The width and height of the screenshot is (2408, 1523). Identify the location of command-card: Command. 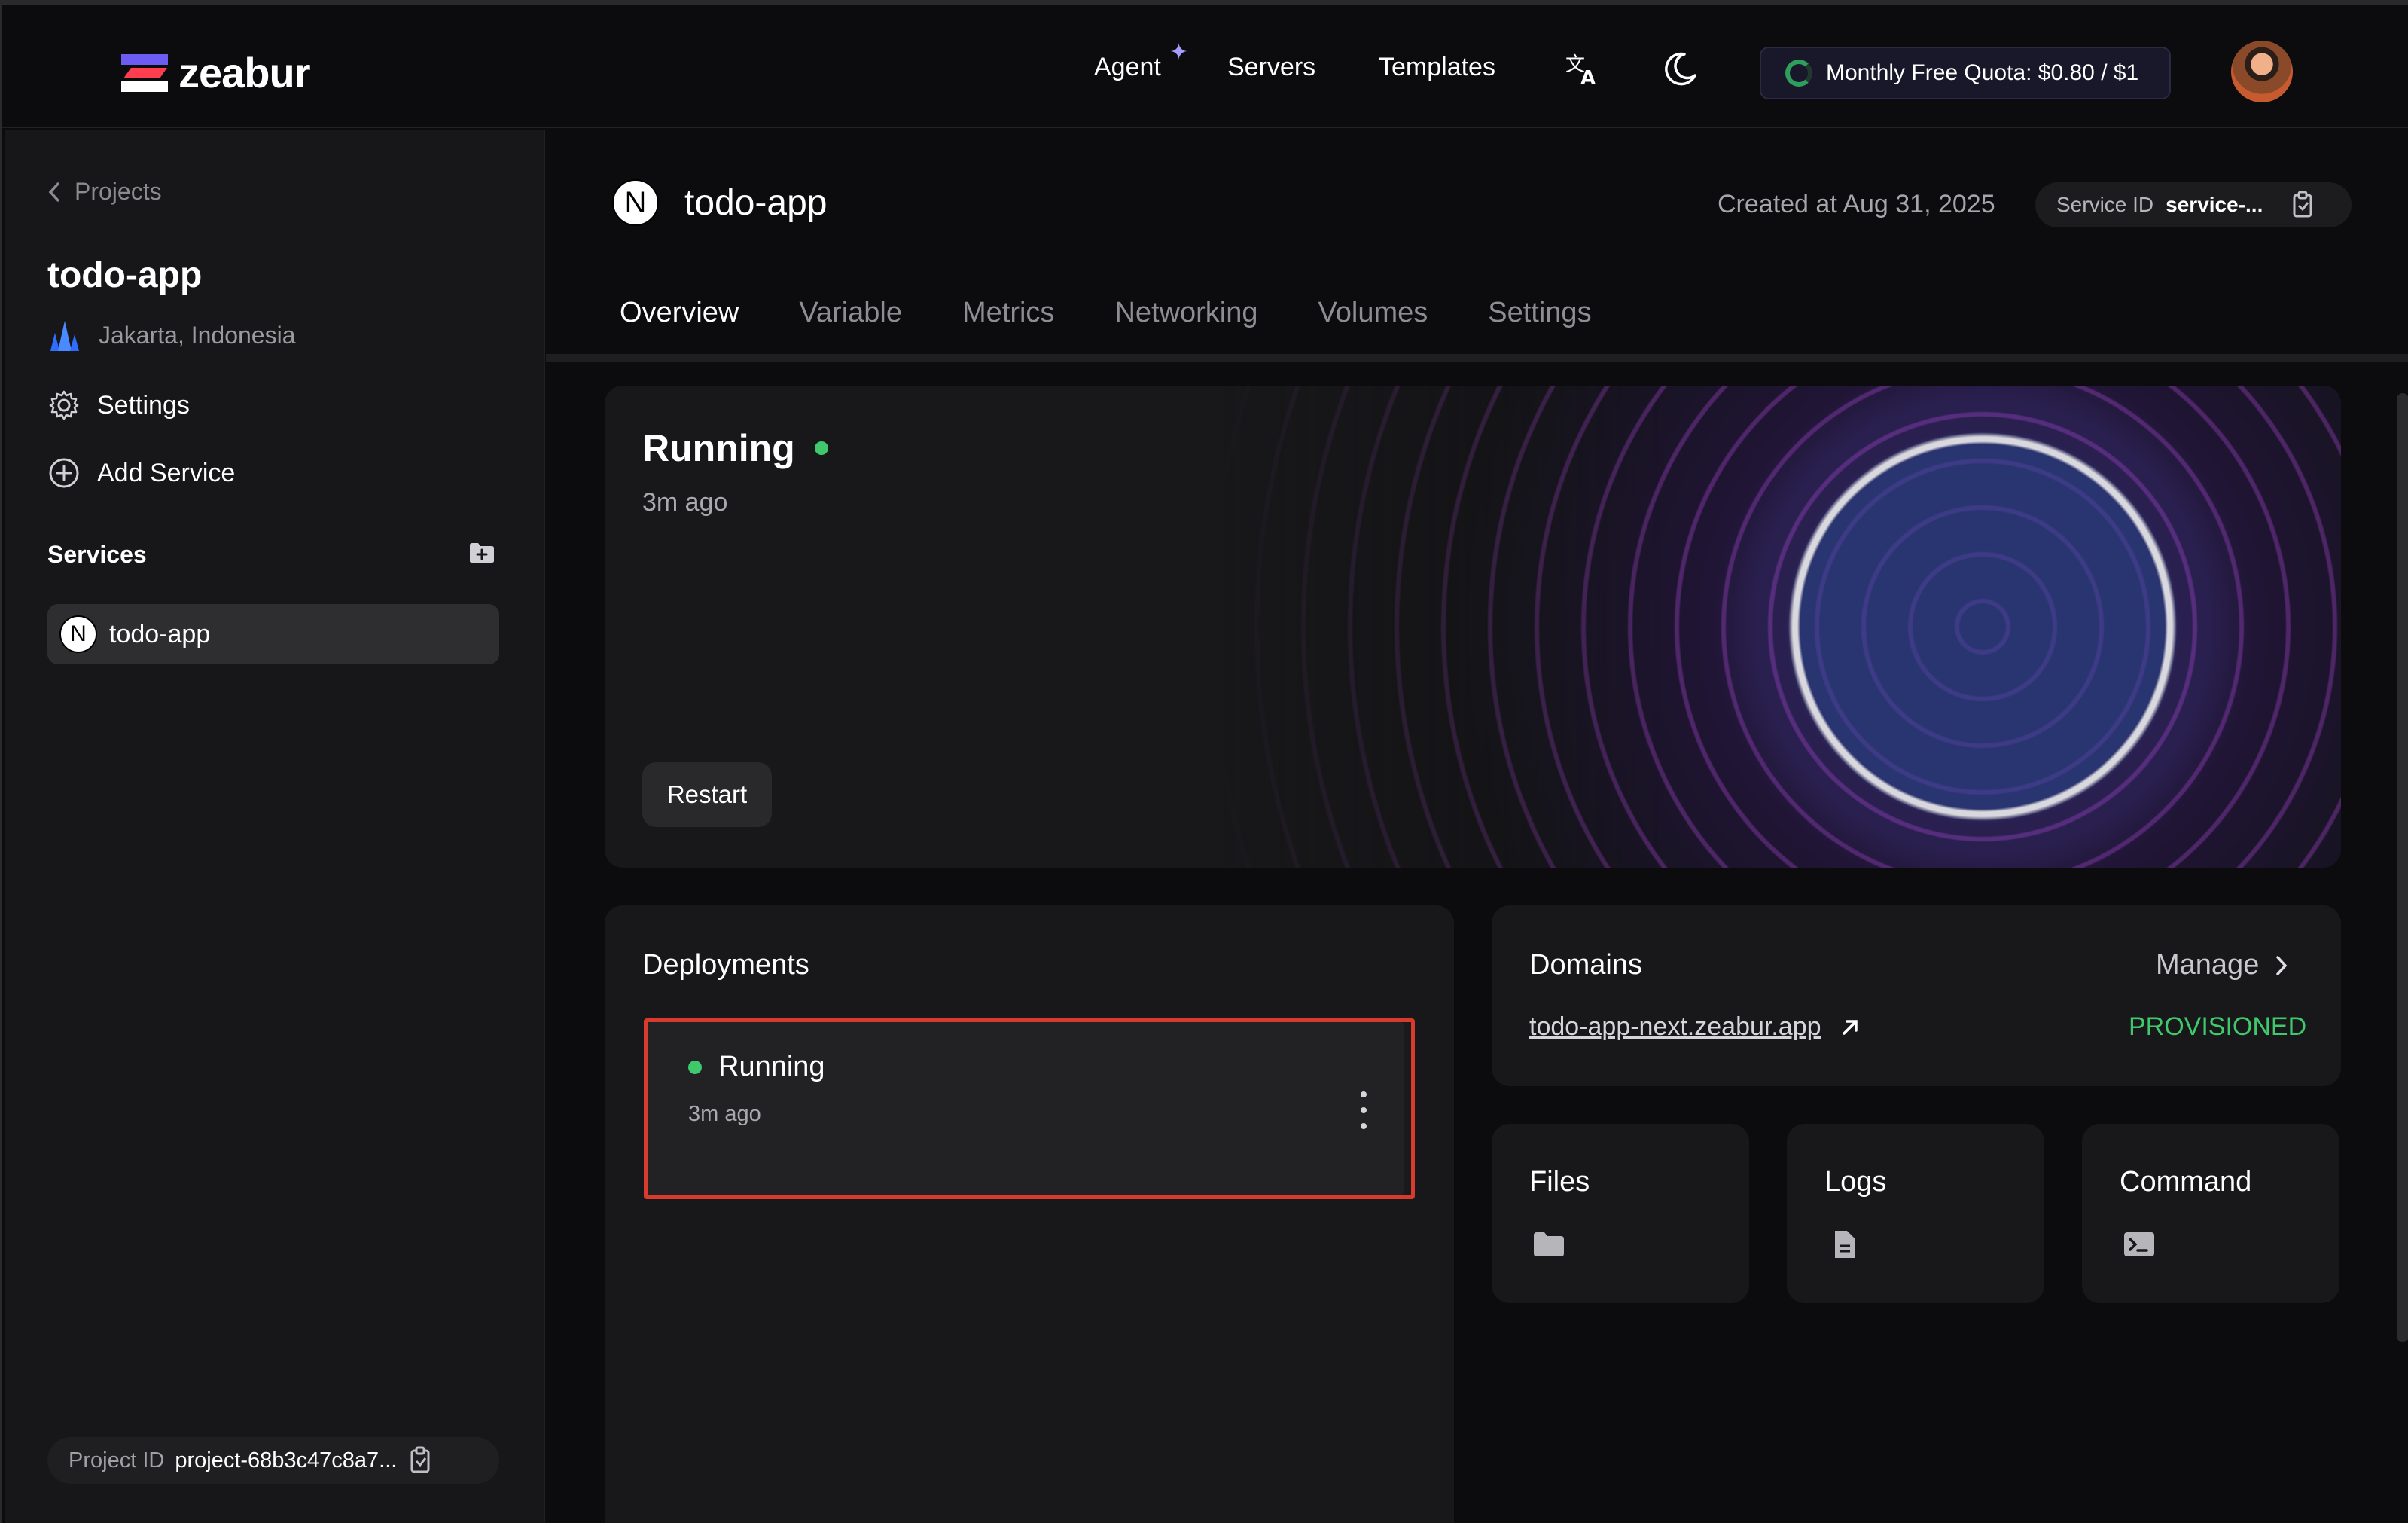
(2210, 1213).